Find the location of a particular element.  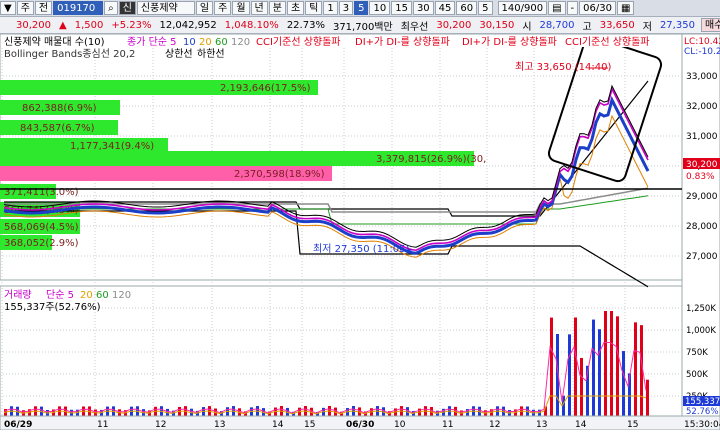

legend-signal-4: CCI기준선 상향돌파 is located at coordinates (607, 42).